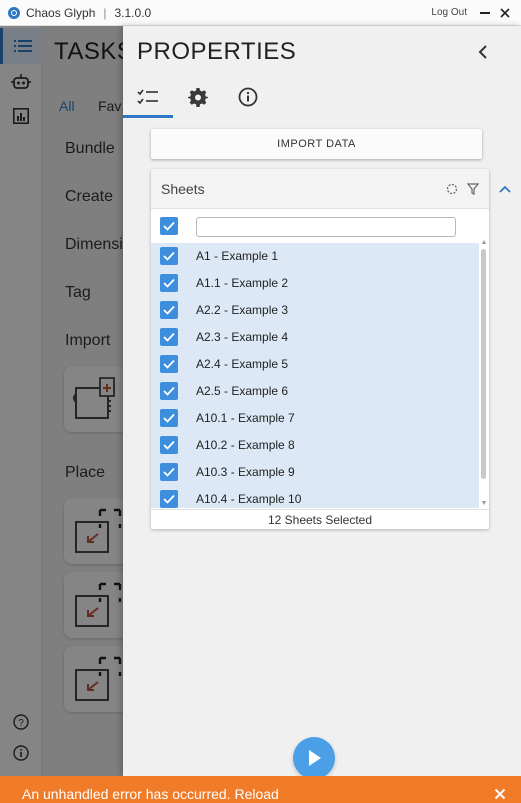 This screenshot has height=803, width=521. What do you see at coordinates (90, 149) in the screenshot?
I see `task-bundle: Bundle` at bounding box center [90, 149].